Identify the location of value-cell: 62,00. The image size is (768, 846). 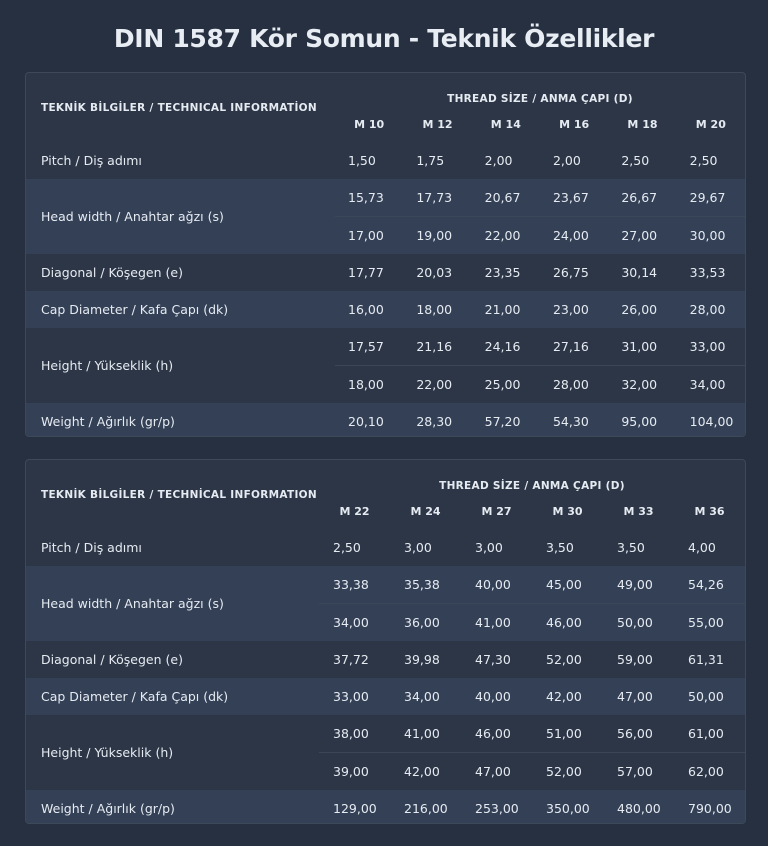
(706, 771).